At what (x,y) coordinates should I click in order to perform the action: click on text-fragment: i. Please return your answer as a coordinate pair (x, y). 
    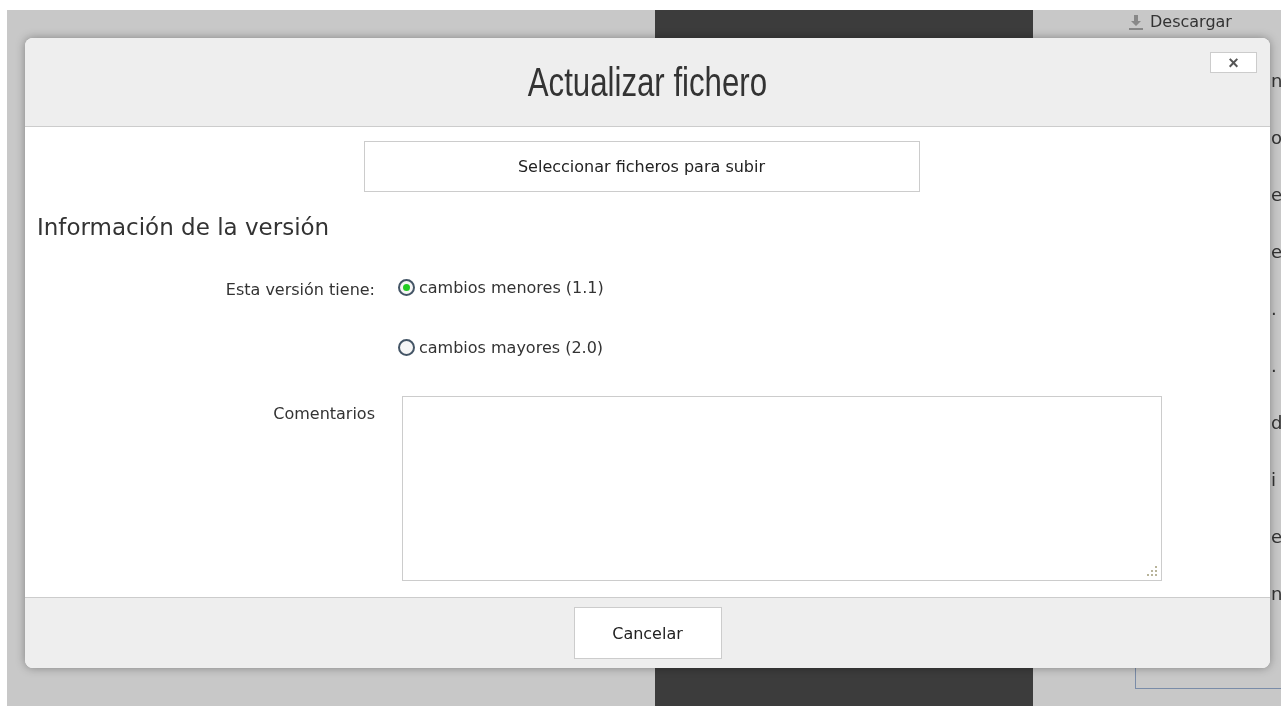
    Looking at the image, I should click on (1274, 480).